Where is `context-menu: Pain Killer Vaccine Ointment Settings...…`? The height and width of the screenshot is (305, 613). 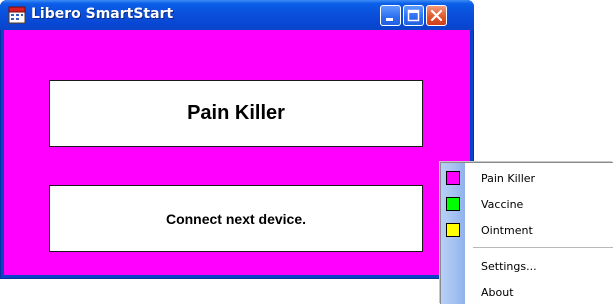
context-menu: Pain Killer Vaccine Ointment Settings...… is located at coordinates (526, 233).